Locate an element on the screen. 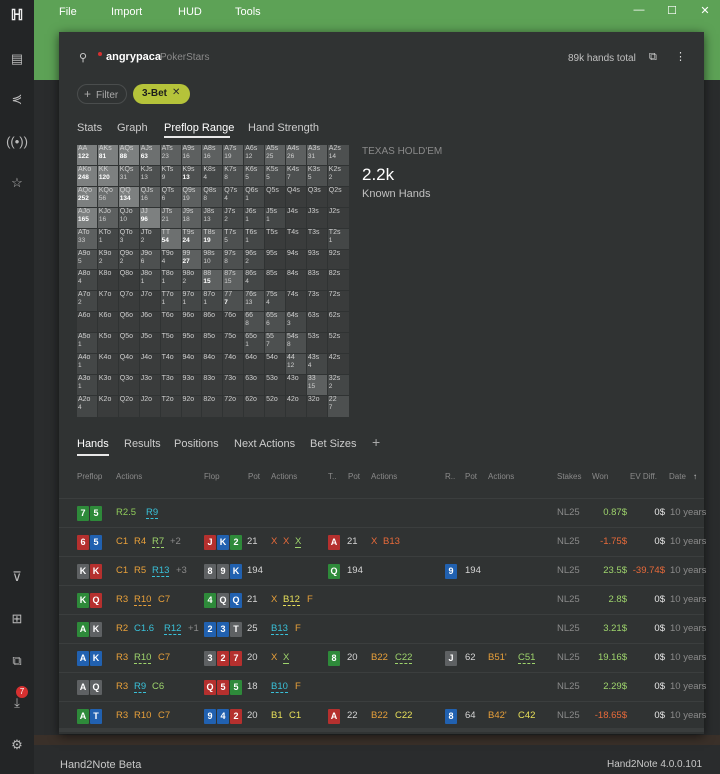 The image size is (720, 774). range-cell: Q7o is located at coordinates (129, 302).